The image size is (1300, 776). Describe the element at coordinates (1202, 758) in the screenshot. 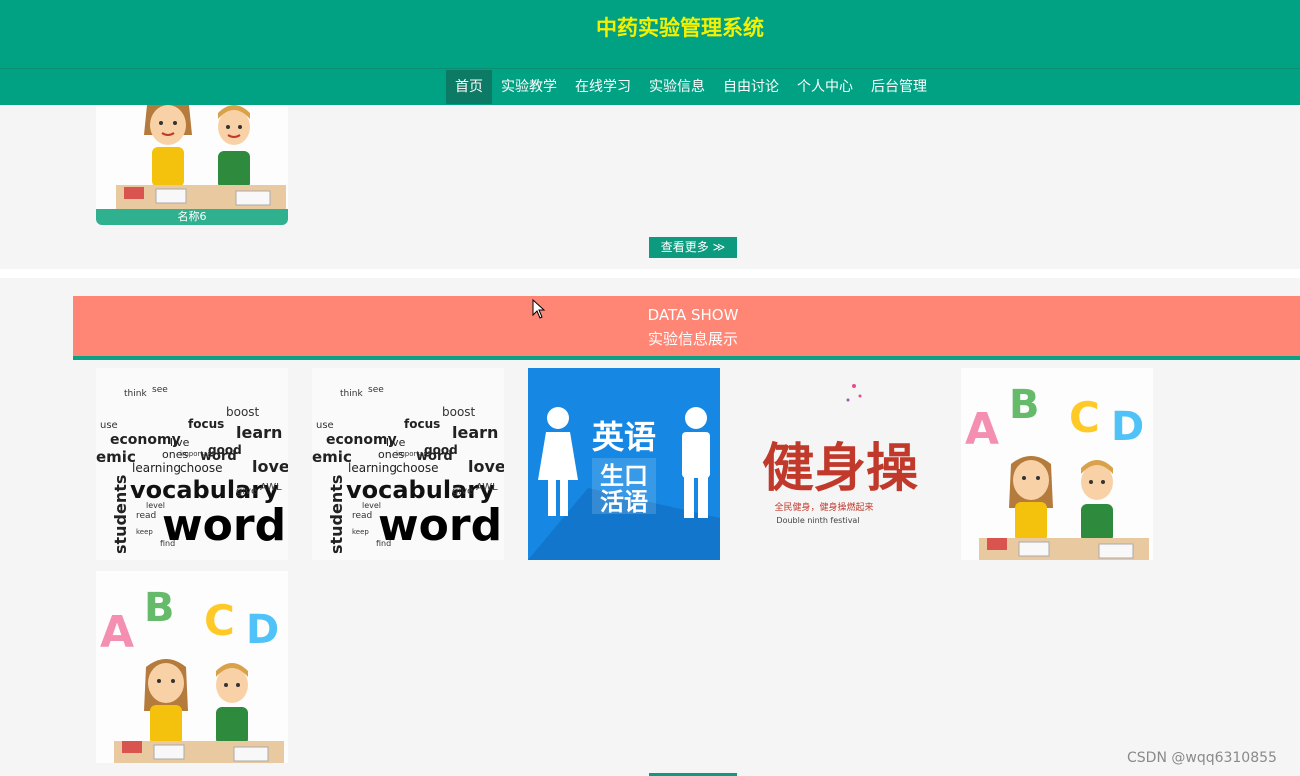

I see `csdn-watermark: CSDN @wqq6310855` at that location.